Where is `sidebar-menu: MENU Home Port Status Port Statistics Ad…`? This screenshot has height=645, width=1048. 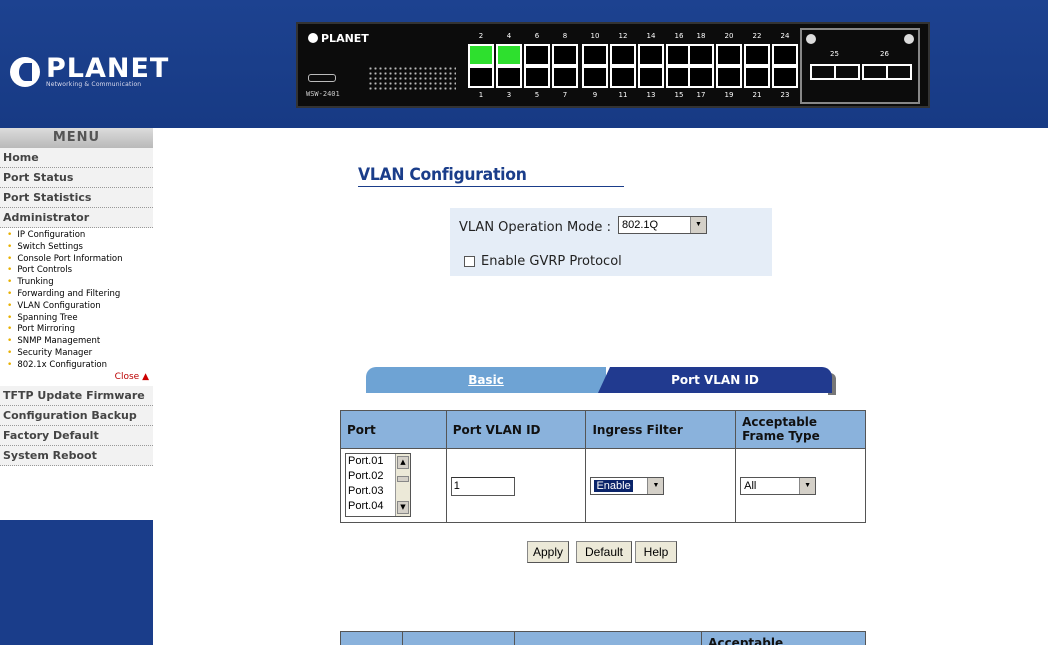
sidebar-menu: MENU Home Port Status Port Statistics Ad… is located at coordinates (76, 386).